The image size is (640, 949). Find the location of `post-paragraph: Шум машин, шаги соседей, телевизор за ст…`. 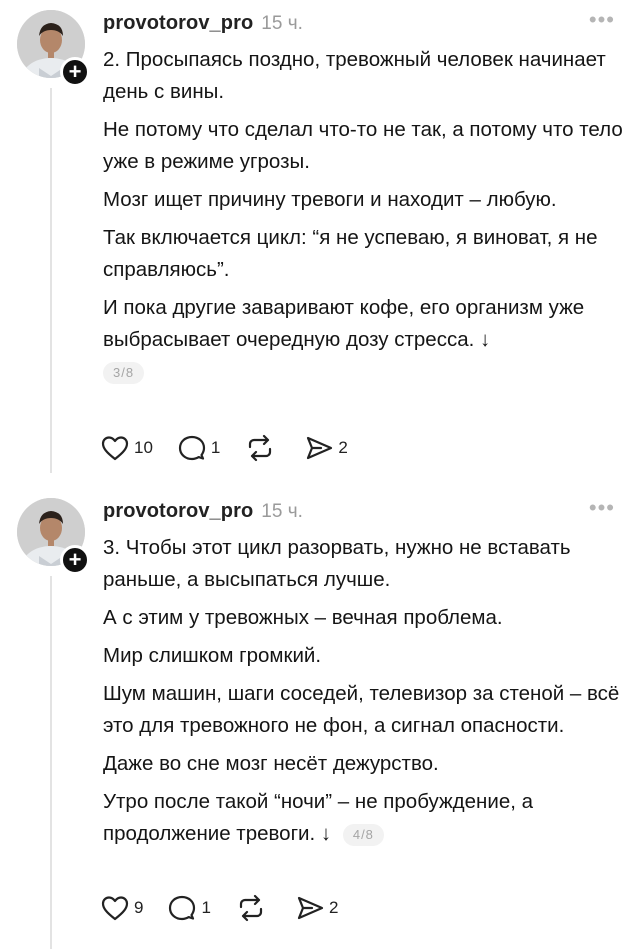

post-paragraph: Шум машин, шаги соседей, телевизор за ст… is located at coordinates (361, 709).